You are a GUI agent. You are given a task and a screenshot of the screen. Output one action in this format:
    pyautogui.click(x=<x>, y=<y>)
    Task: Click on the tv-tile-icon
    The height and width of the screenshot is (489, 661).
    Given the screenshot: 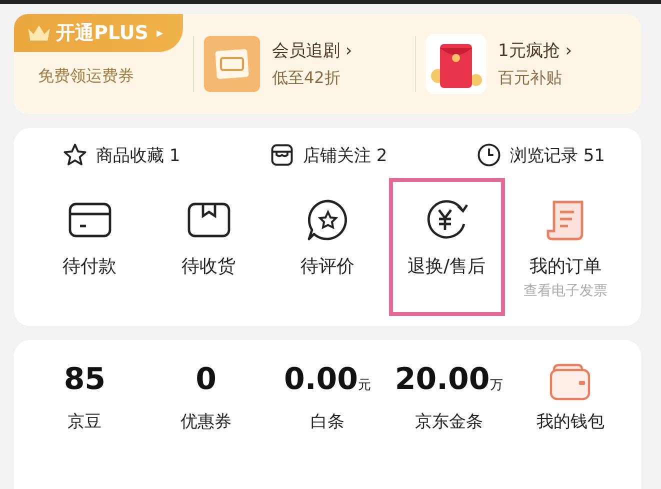 What is the action you would take?
    pyautogui.click(x=232, y=64)
    